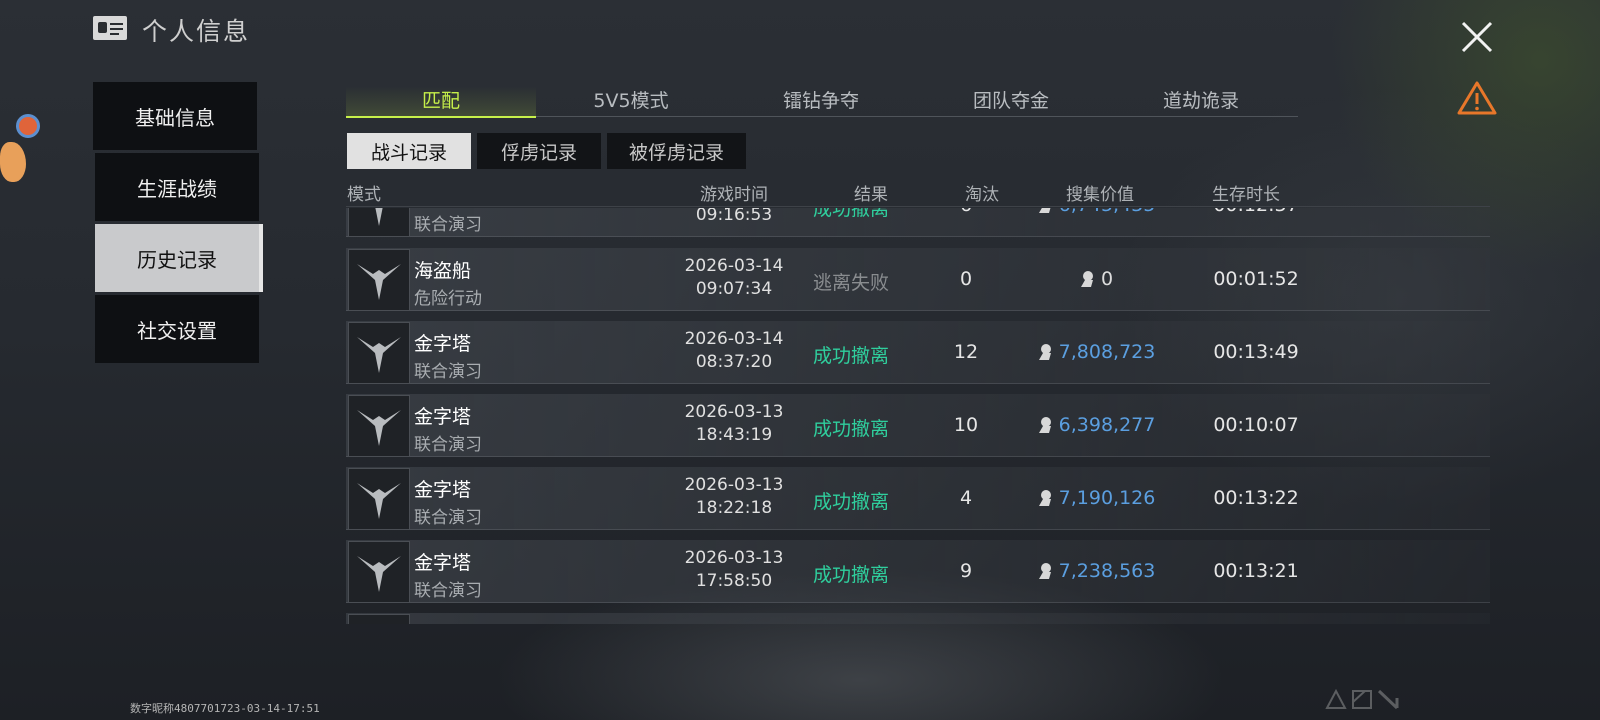  I want to click on collected-value: 7,238,563, so click(1096, 571).